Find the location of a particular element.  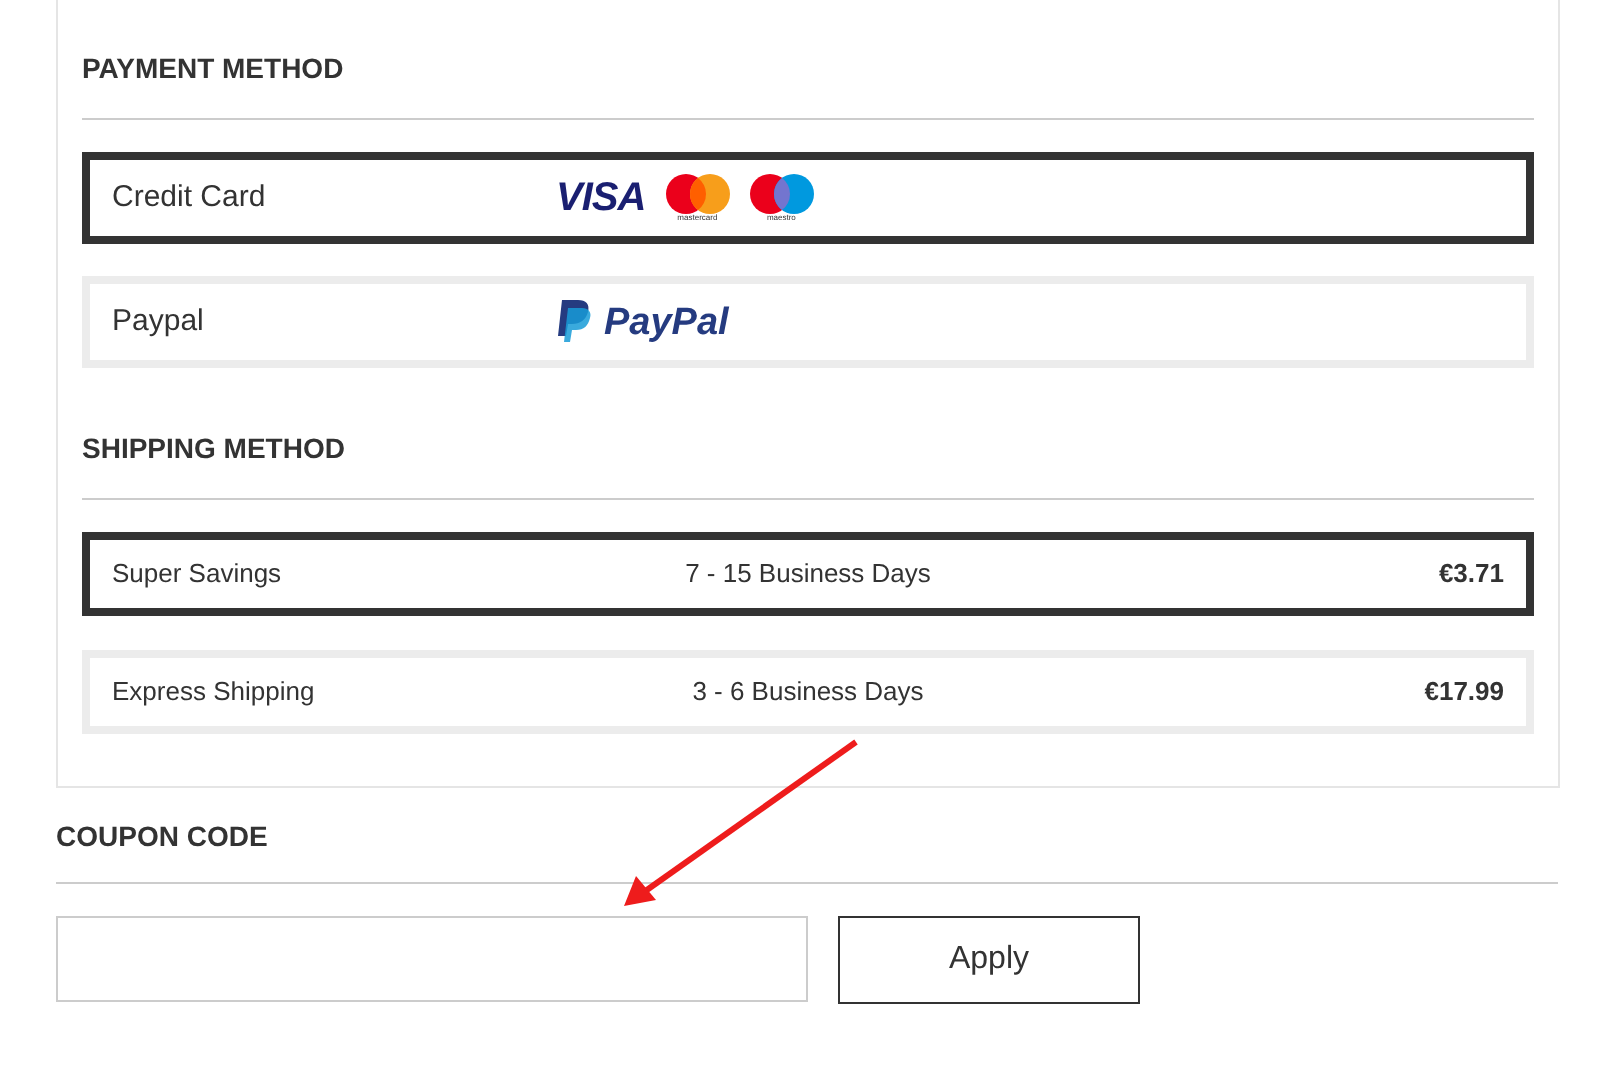

shipping-option: Express Shipping 3 - 6 Business Days €17.99 is located at coordinates (808, 692).